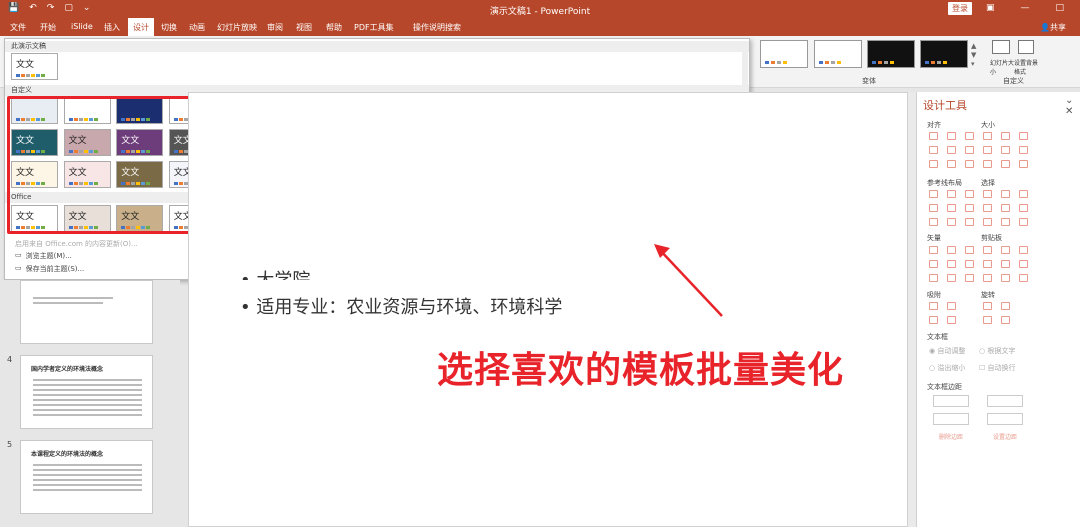 This screenshot has width=1080, height=527. I want to click on tab-7: 幻灯片放映, so click(237, 27).